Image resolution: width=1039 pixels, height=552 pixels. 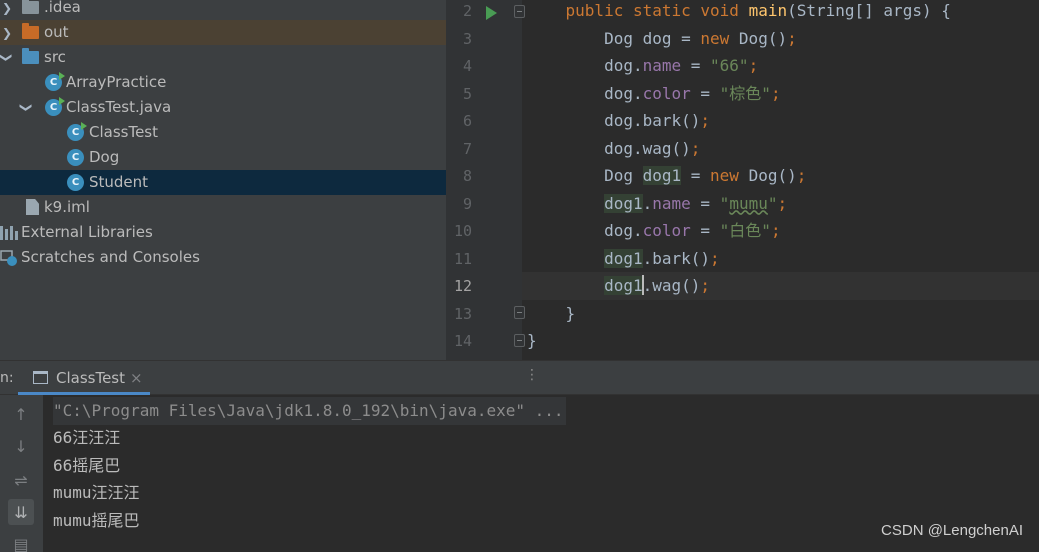 I want to click on code-line: 9 dog1.name = "mumu";, so click(x=742, y=204).